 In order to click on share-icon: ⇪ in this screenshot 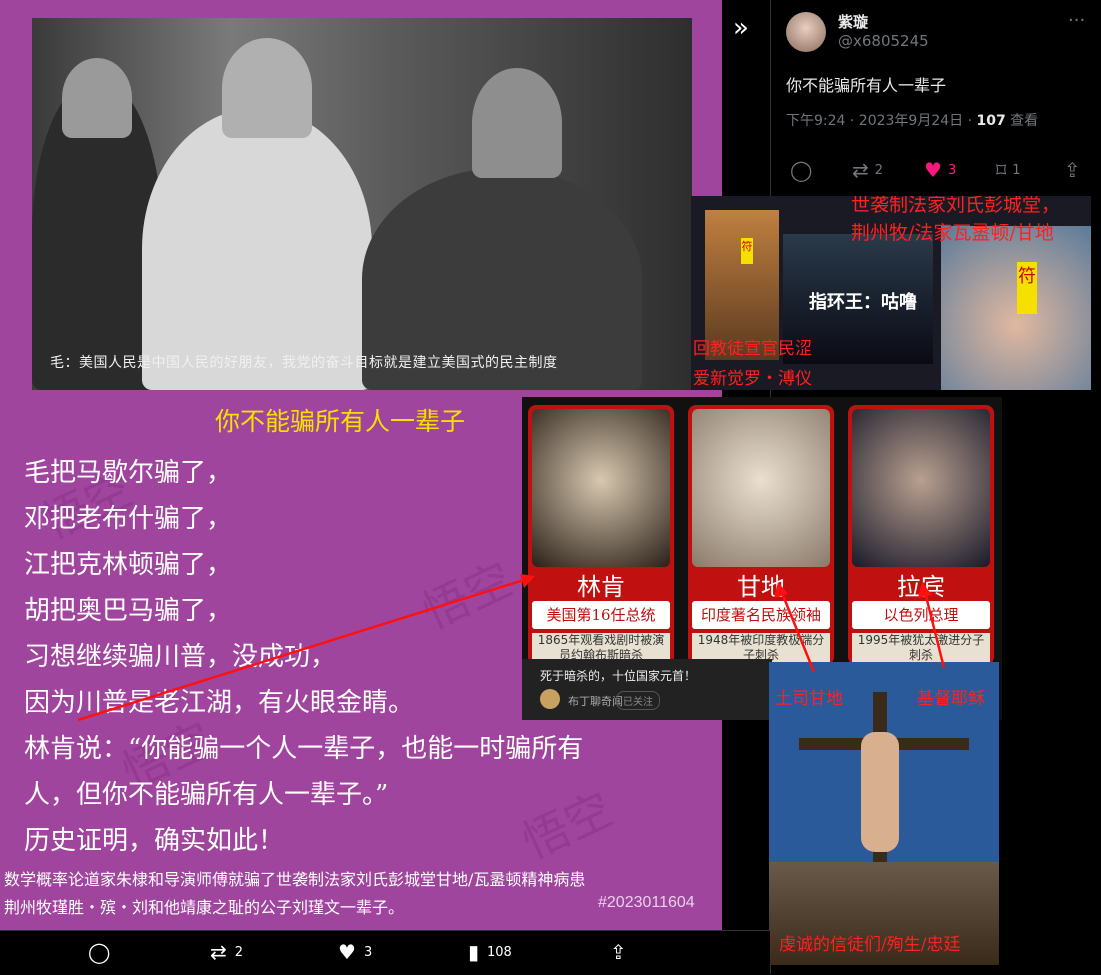, I will do `click(618, 952)`.